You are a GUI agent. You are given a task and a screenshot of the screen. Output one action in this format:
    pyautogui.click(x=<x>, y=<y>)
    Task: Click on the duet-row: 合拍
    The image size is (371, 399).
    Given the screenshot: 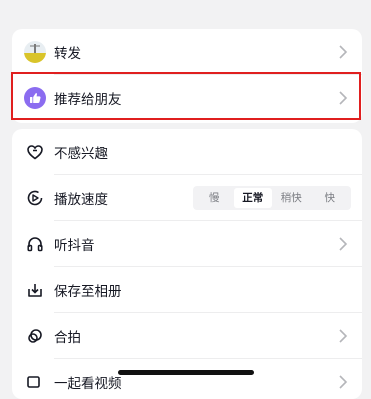 What is the action you would take?
    pyautogui.click(x=187, y=336)
    